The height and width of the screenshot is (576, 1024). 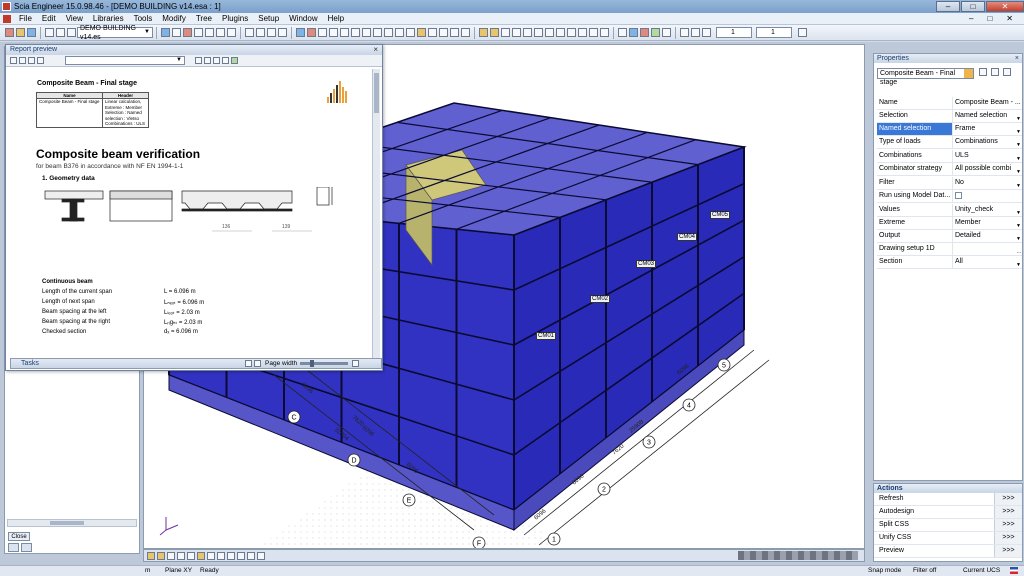 I want to click on menu-tools: Tools, so click(x=143, y=18).